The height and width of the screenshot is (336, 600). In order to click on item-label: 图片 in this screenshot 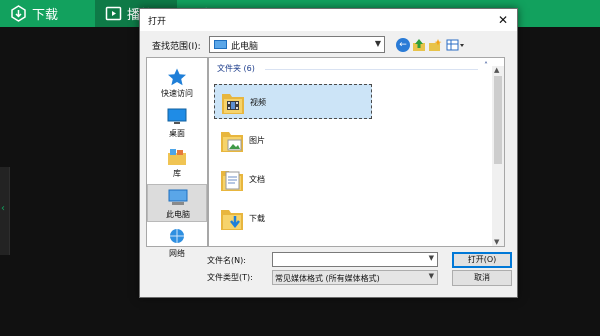, I will do `click(257, 140)`.